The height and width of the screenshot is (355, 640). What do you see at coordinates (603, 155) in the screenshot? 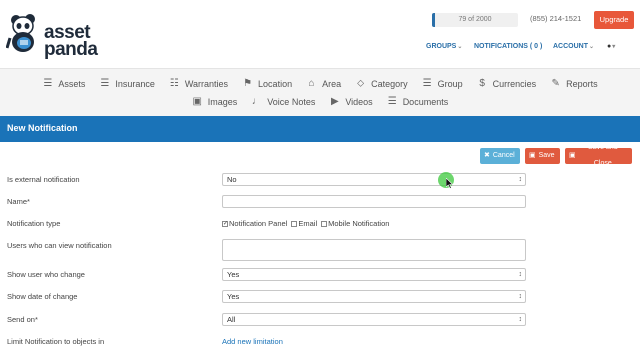
I see `save-and-close-label: Save and Close` at bounding box center [603, 155].